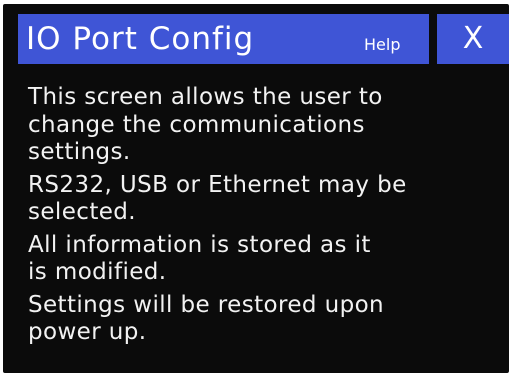  Describe the element at coordinates (82, 212) in the screenshot. I see `help-line: selected.` at that location.